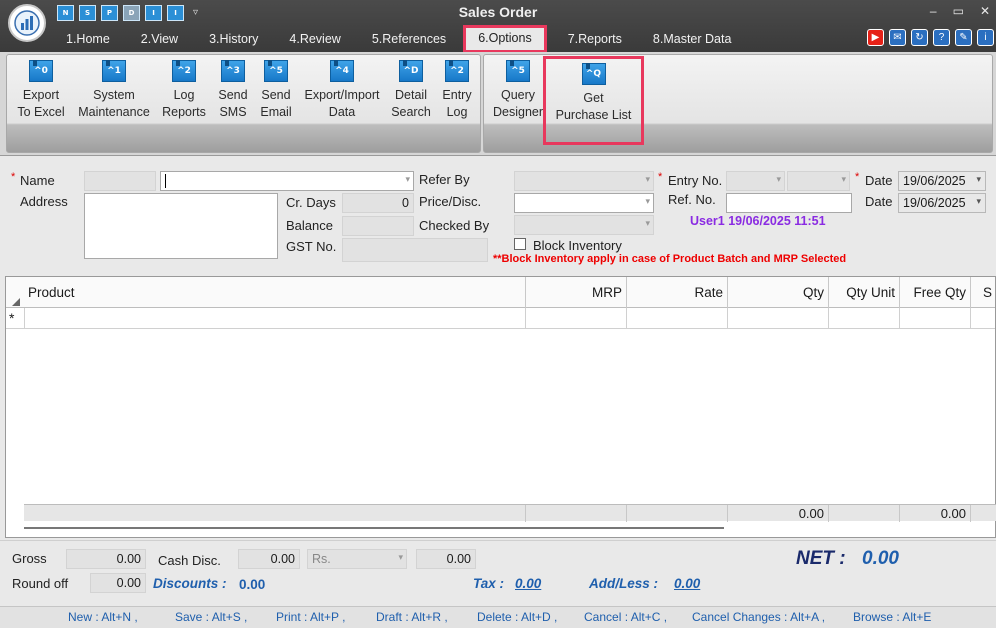  I want to click on cell-mrp, so click(576, 318).